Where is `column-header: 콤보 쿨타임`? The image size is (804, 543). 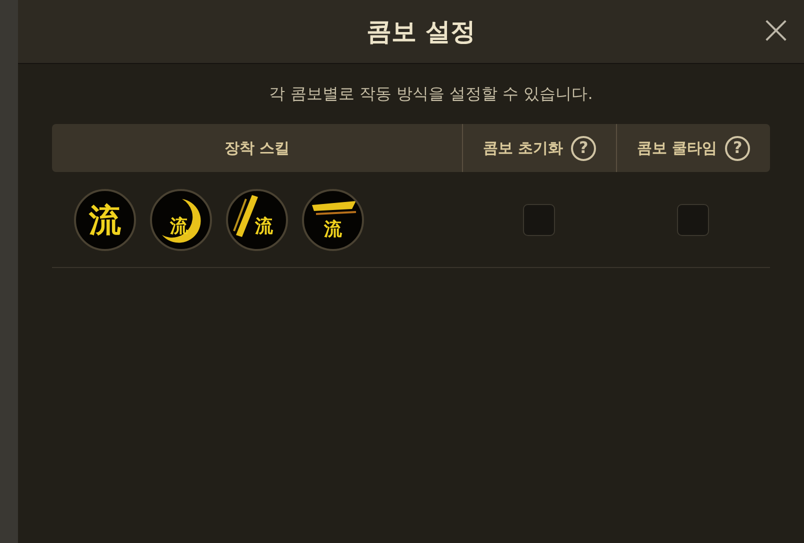 column-header: 콤보 쿨타임 is located at coordinates (677, 148).